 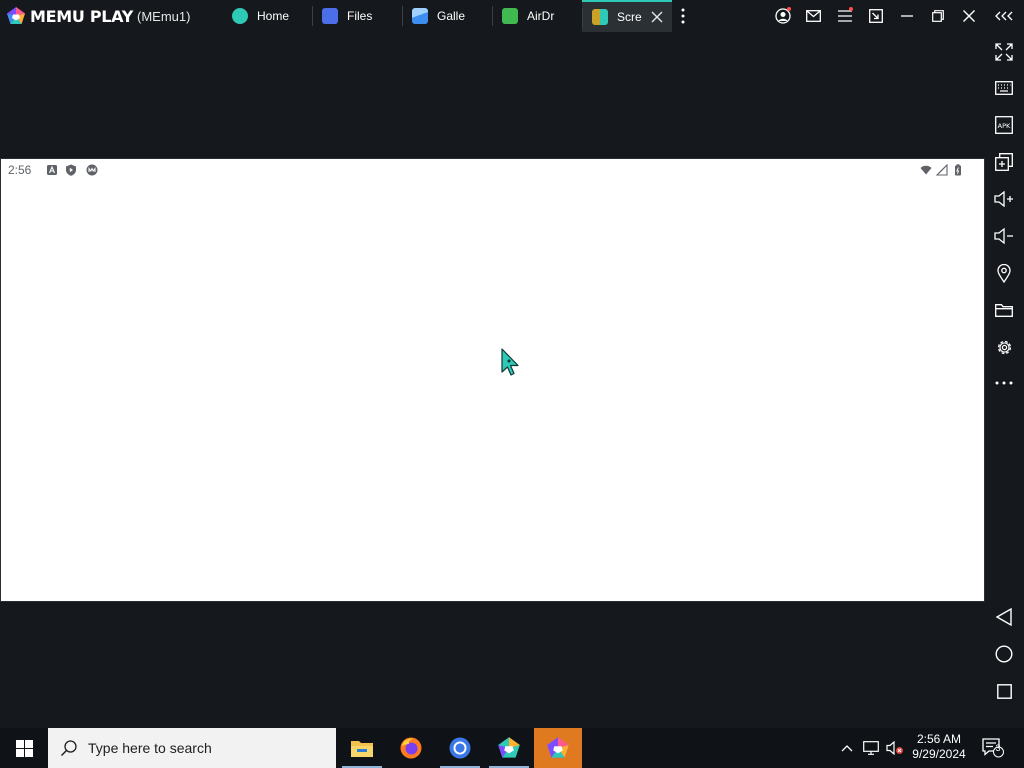 I want to click on instance-name: (MEmu1), so click(x=164, y=16).